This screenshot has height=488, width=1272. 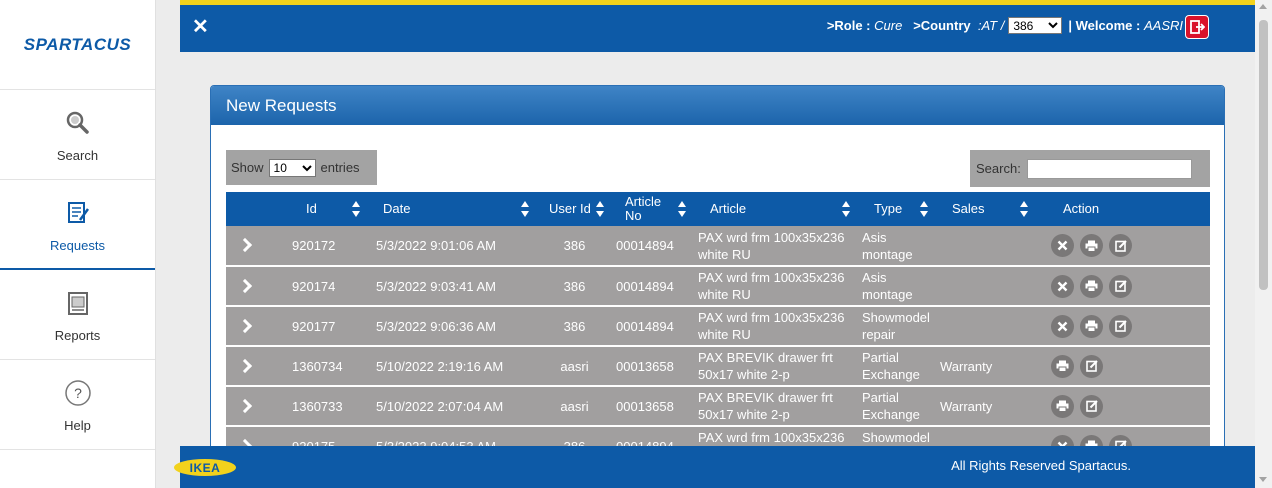 What do you see at coordinates (1197, 27) in the screenshot?
I see `logout-button` at bounding box center [1197, 27].